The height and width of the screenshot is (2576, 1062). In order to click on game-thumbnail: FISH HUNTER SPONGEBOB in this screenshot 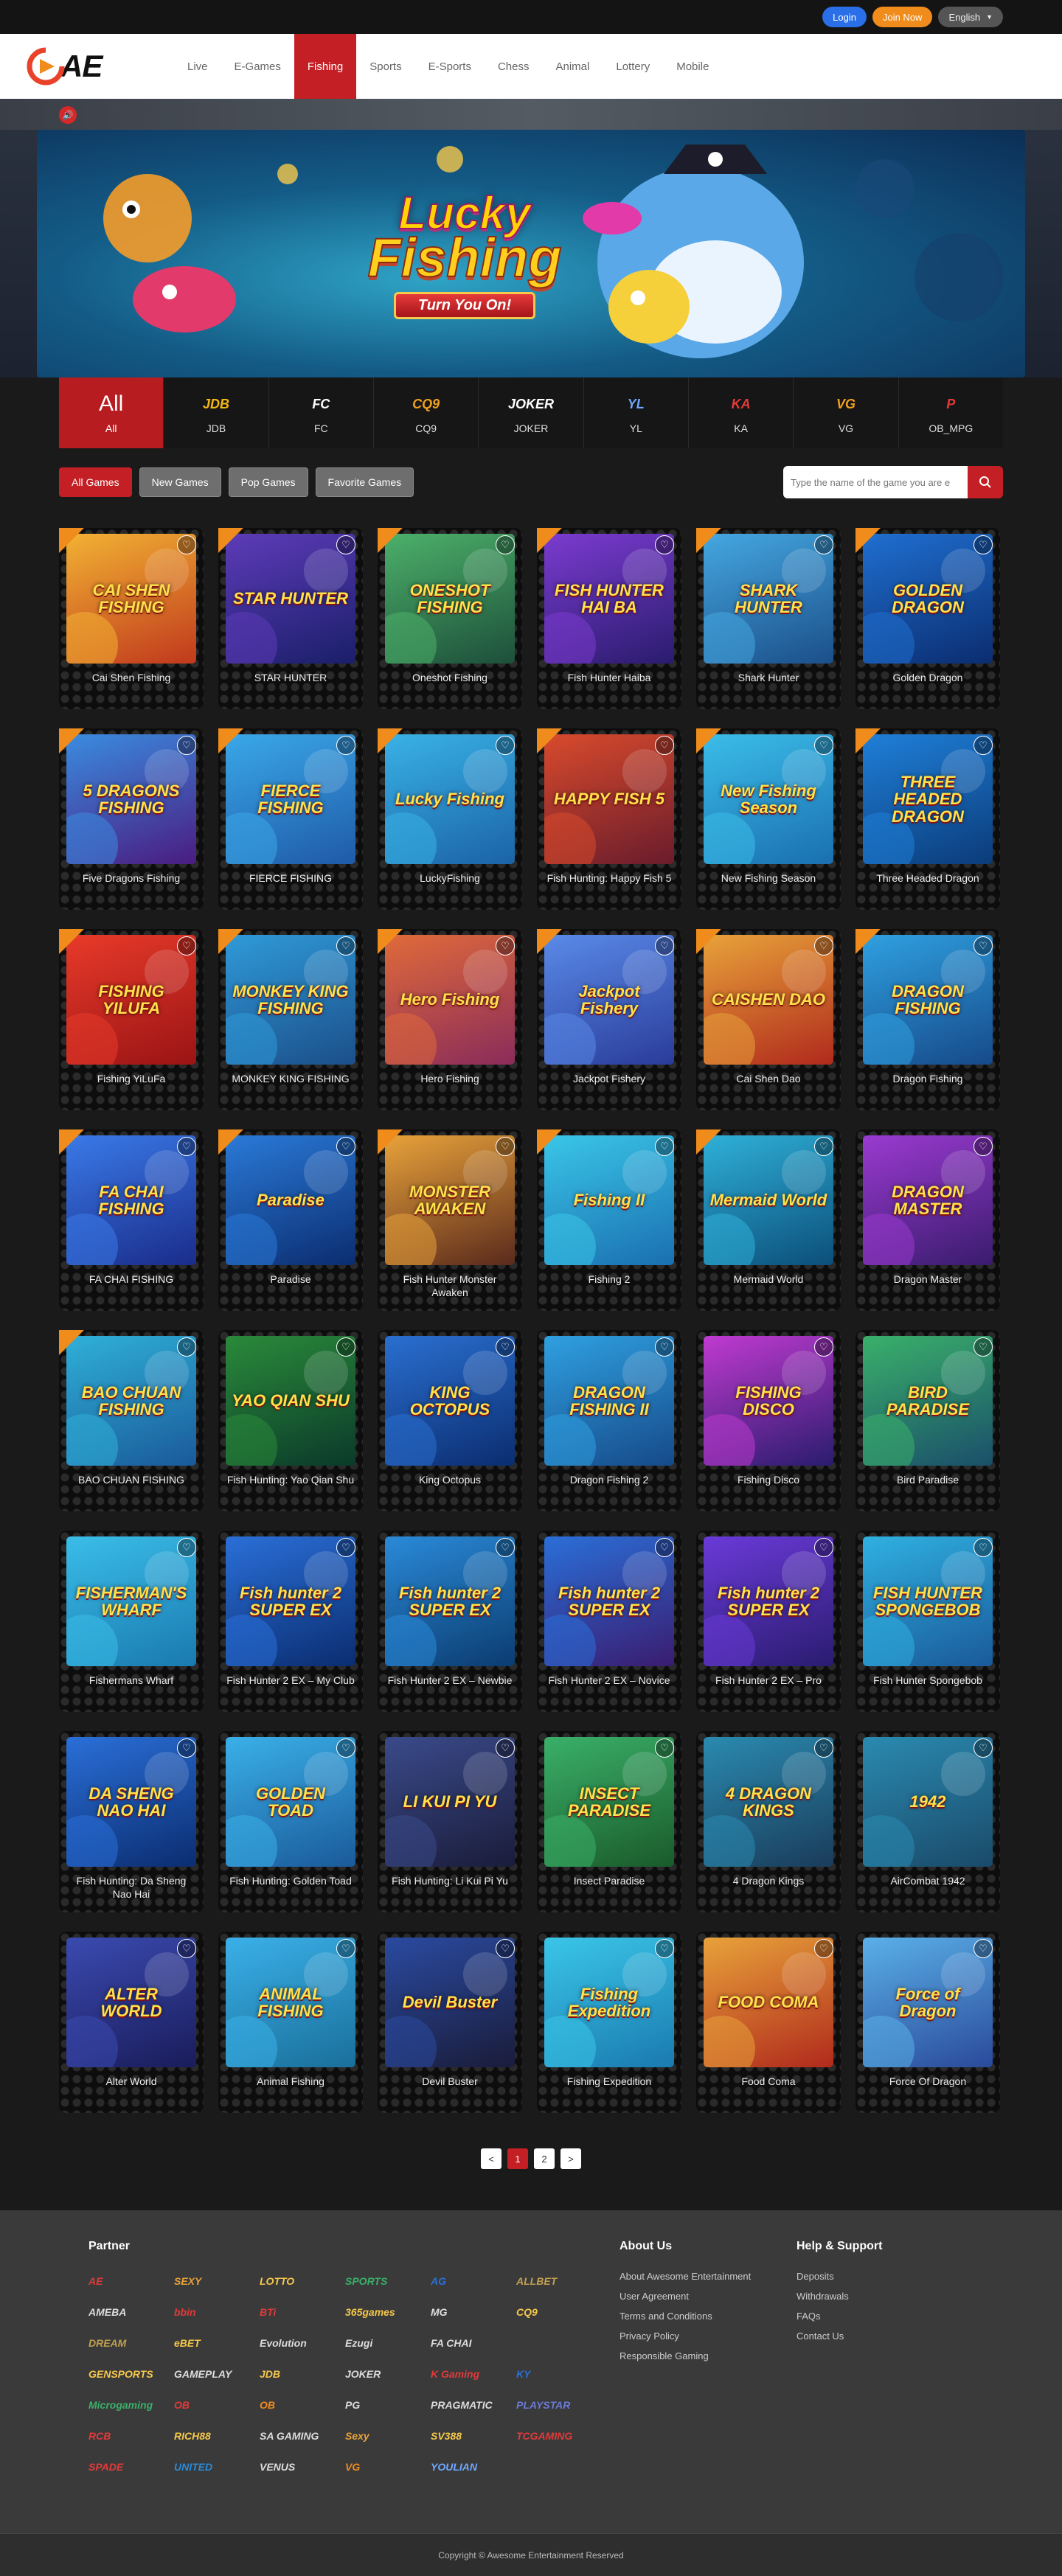, I will do `click(928, 1601)`.